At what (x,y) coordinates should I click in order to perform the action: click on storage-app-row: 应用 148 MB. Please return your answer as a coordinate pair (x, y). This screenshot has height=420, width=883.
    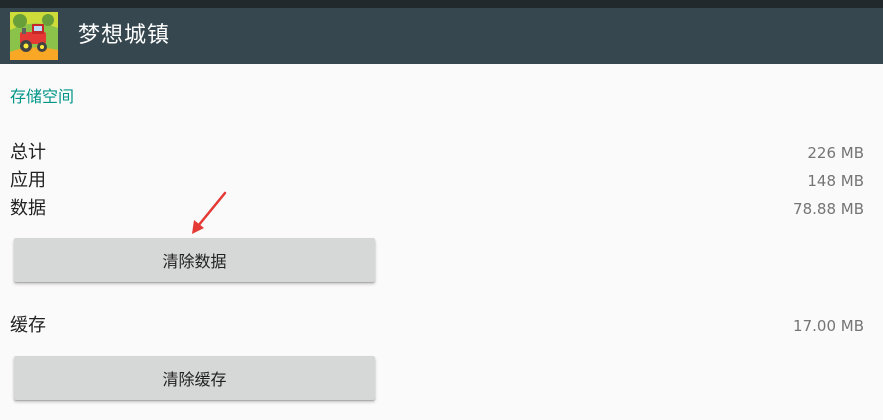
    Looking at the image, I should click on (437, 181).